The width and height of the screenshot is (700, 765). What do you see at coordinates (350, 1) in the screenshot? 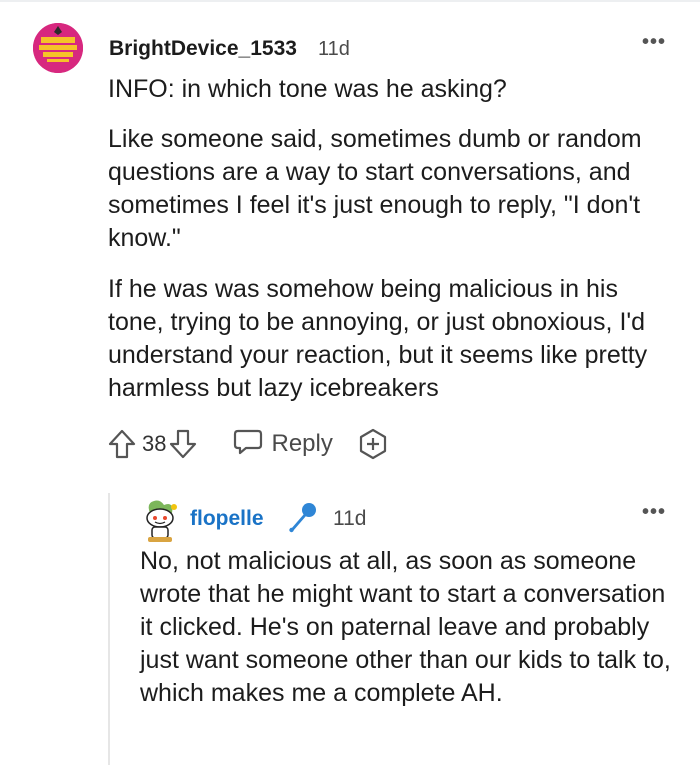
I see `top-divider` at bounding box center [350, 1].